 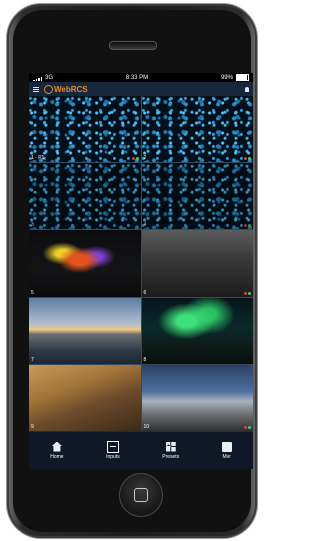 I want to click on input-tile: 5, so click(x=85, y=263).